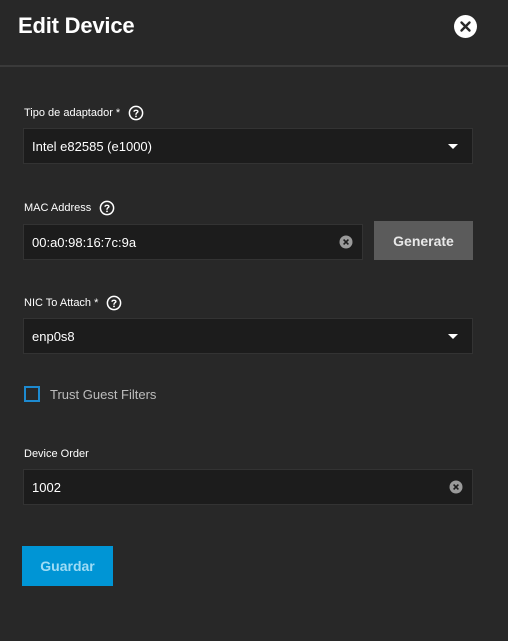  Describe the element at coordinates (58, 303) in the screenshot. I see `nic-to-attach-label: NIC To Attach` at that location.